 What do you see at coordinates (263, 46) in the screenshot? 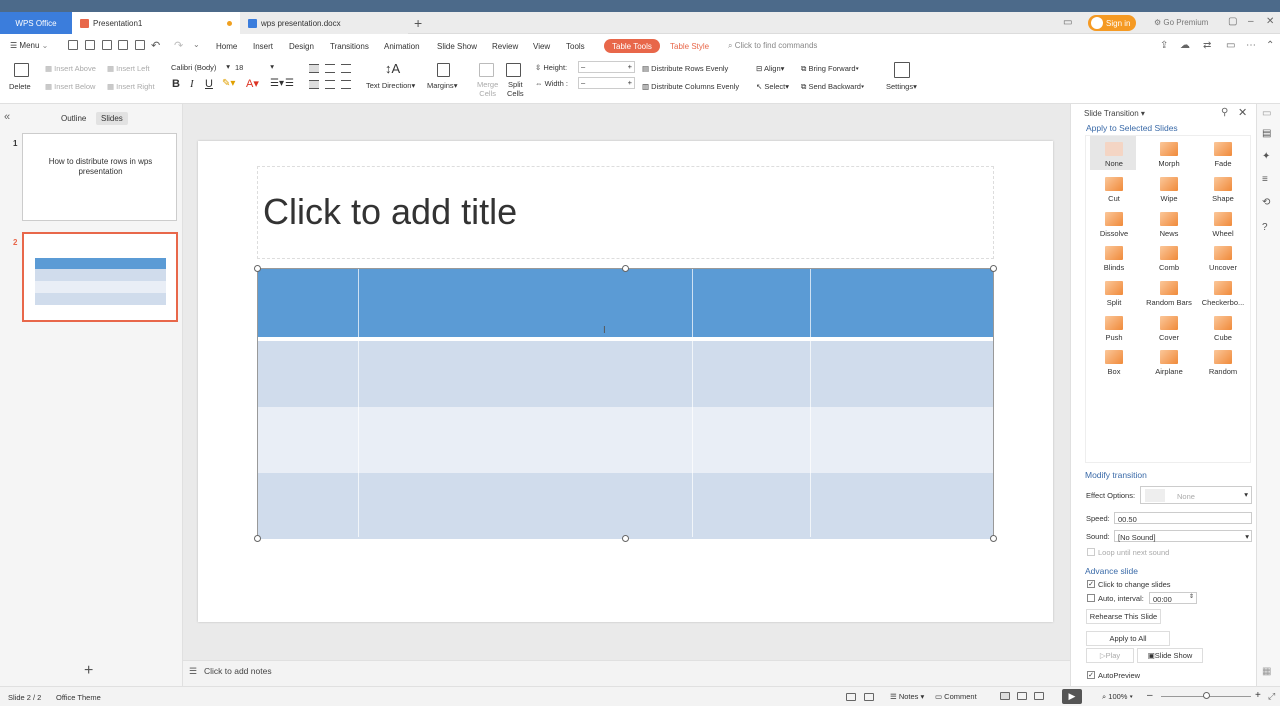
I see `menu-insert: Insert` at bounding box center [263, 46].